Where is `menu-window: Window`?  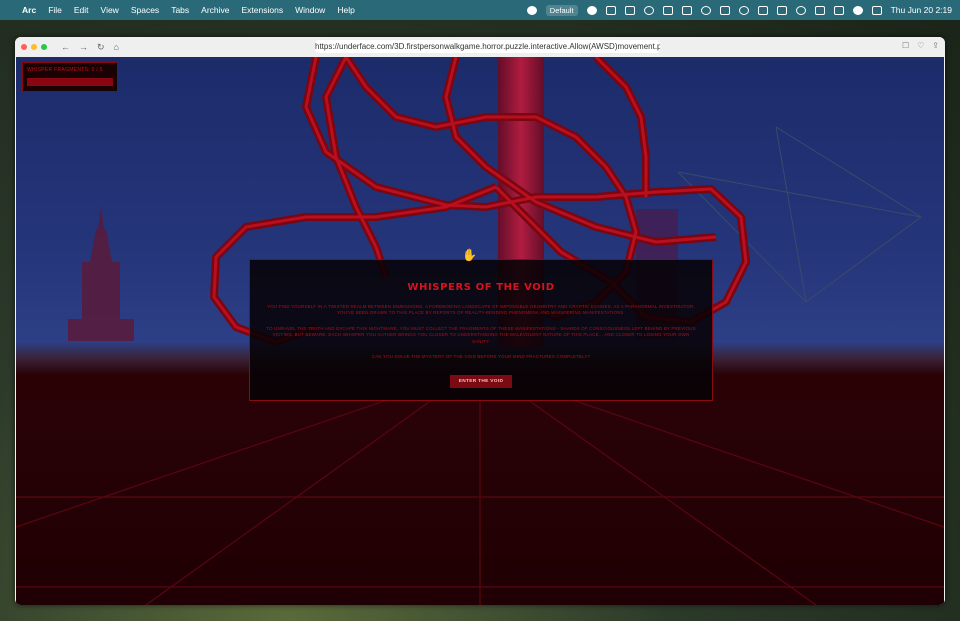
menu-window: Window is located at coordinates (310, 10).